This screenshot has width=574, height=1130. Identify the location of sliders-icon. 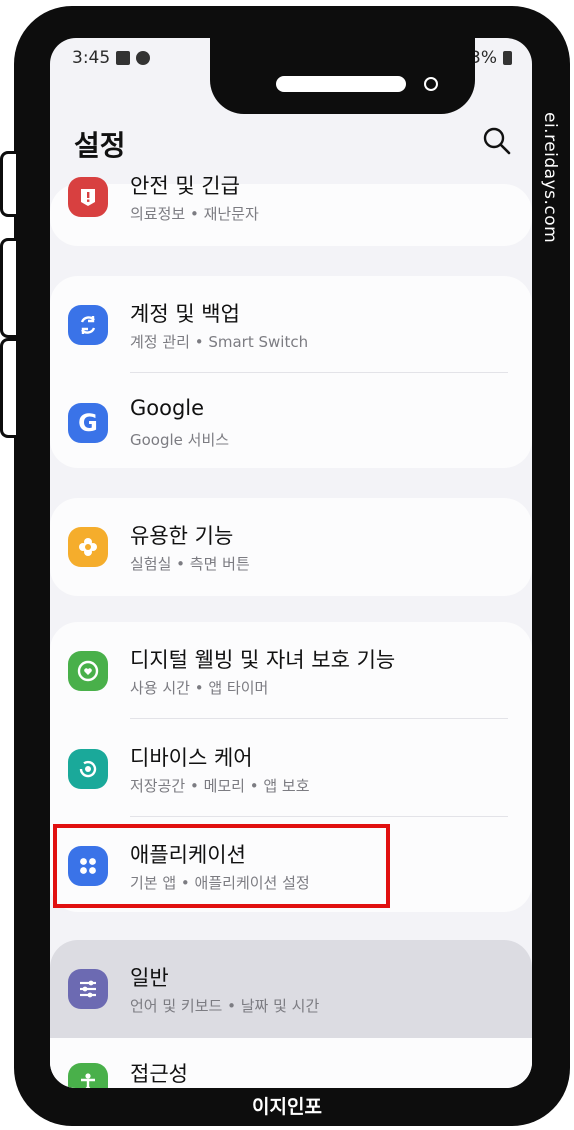
(88, 989).